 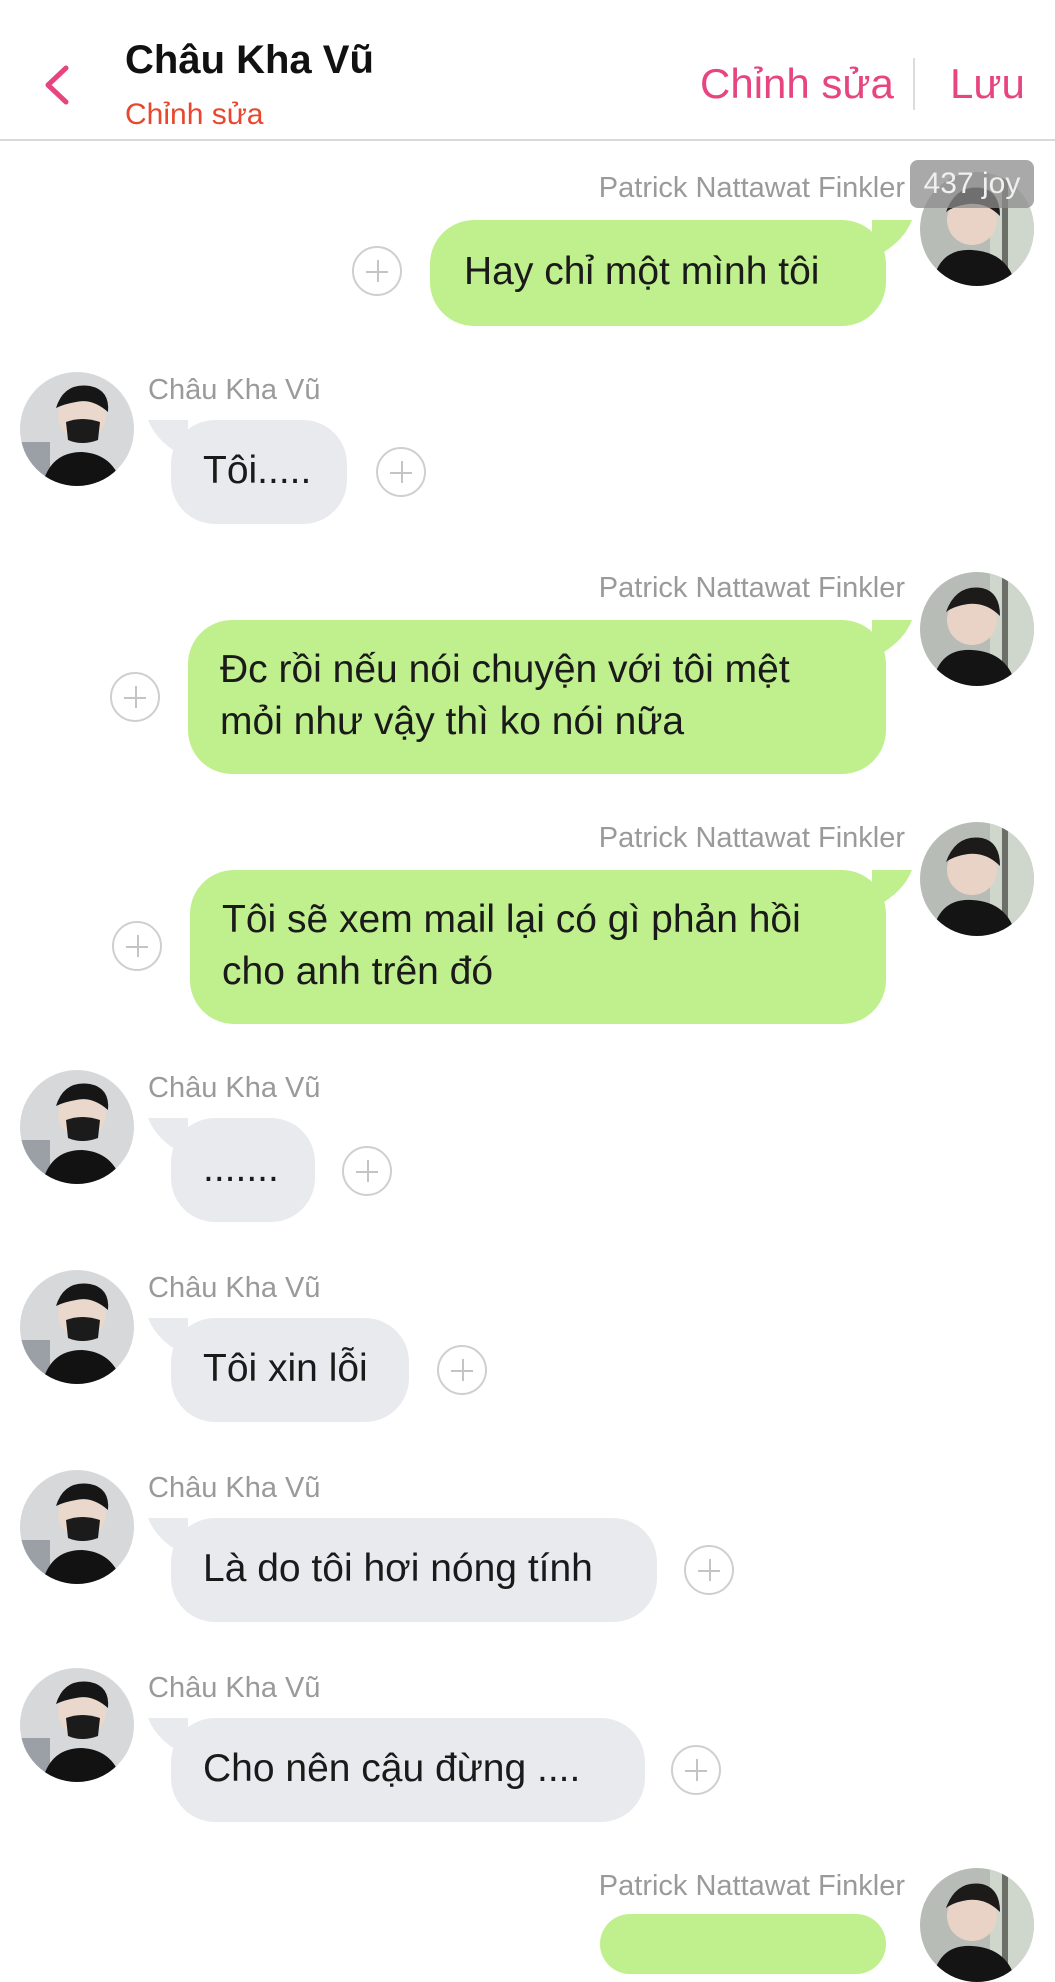 I want to click on edit-button: Chỉnh sửa, so click(x=797, y=84).